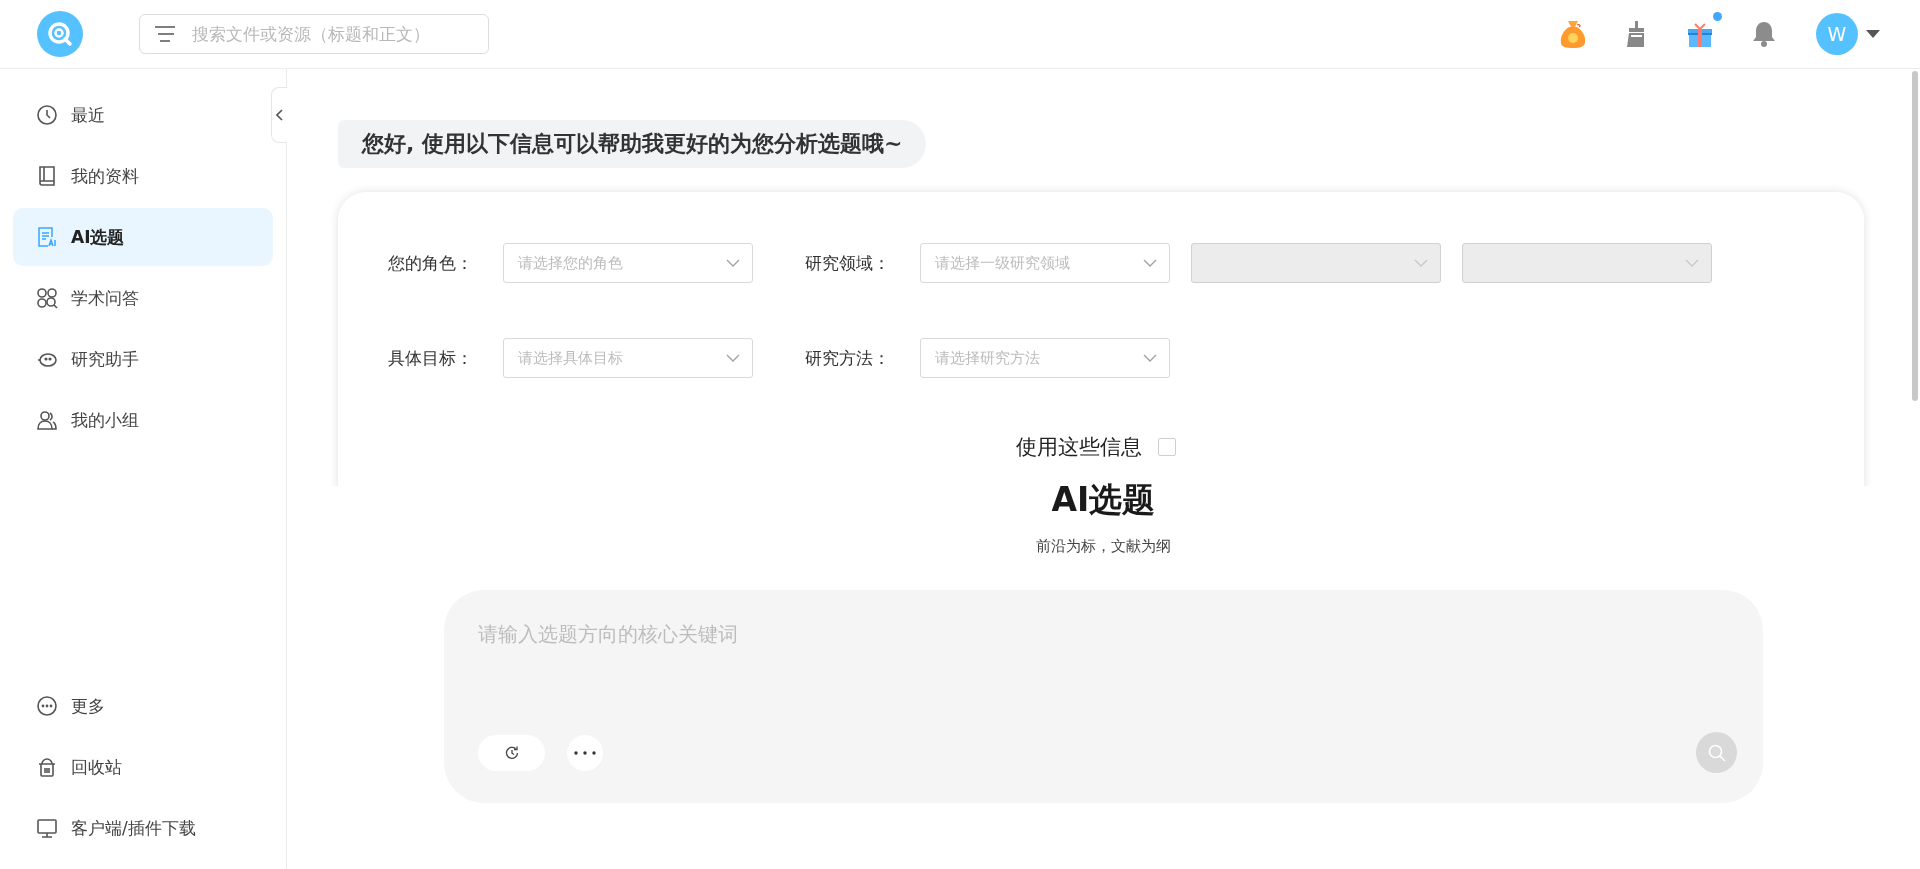 The width and height of the screenshot is (1920, 869). What do you see at coordinates (1873, 34) in the screenshot?
I see `caret-icon` at bounding box center [1873, 34].